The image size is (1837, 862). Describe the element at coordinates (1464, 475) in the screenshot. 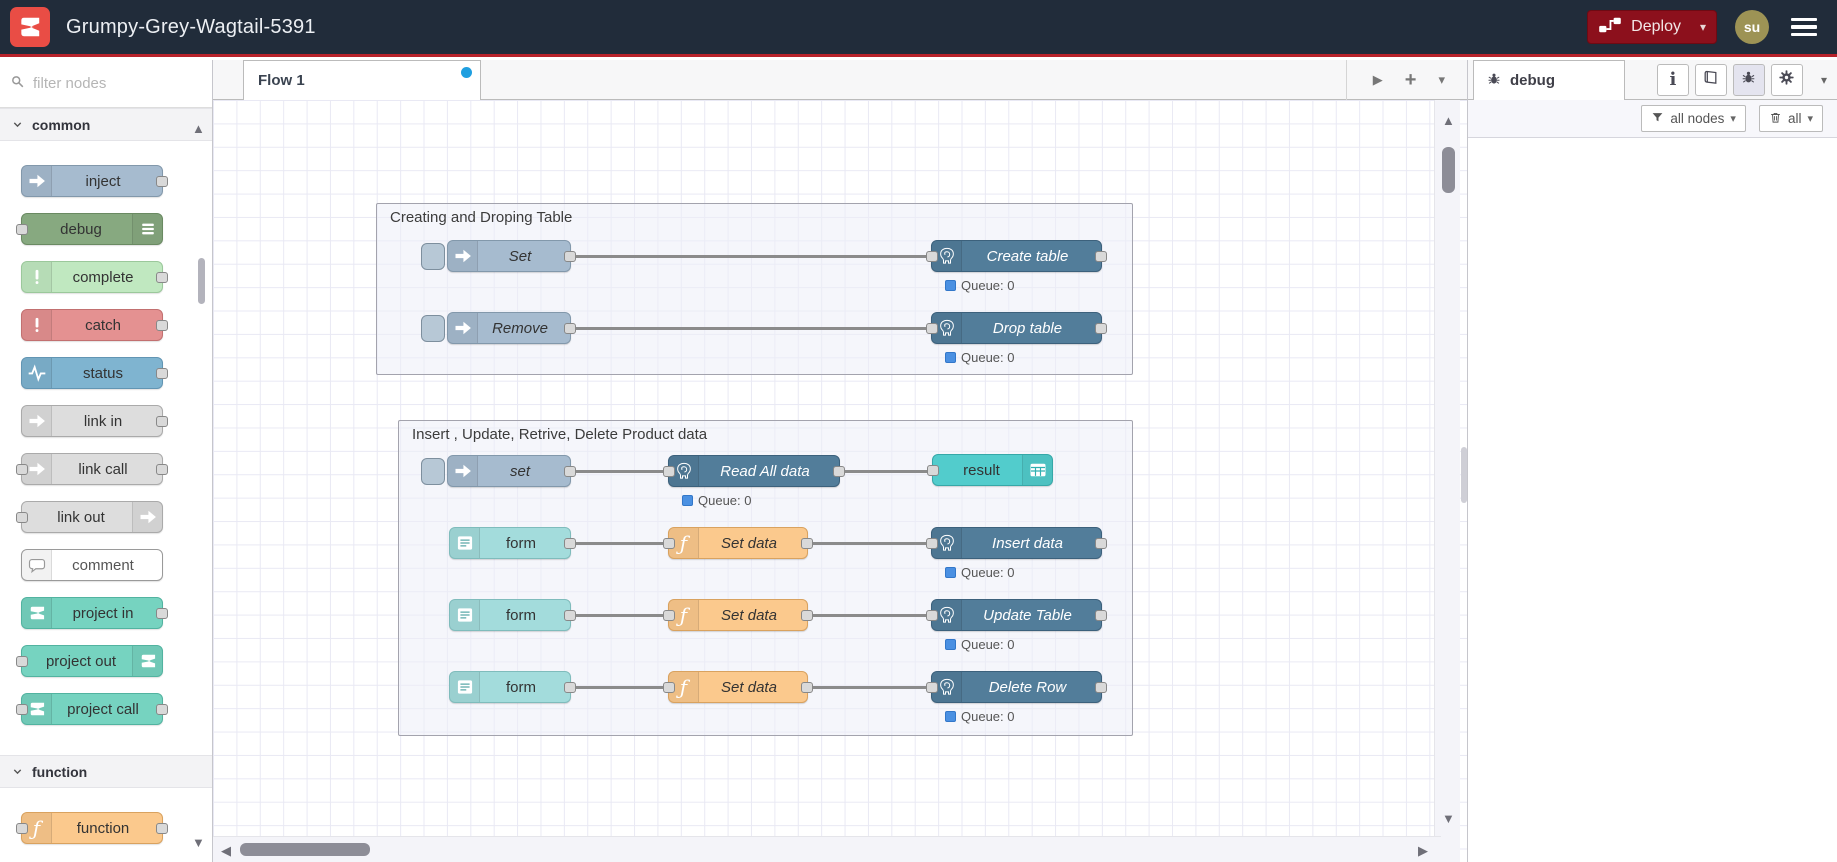

I see `outer-scrollbar-thumb` at that location.